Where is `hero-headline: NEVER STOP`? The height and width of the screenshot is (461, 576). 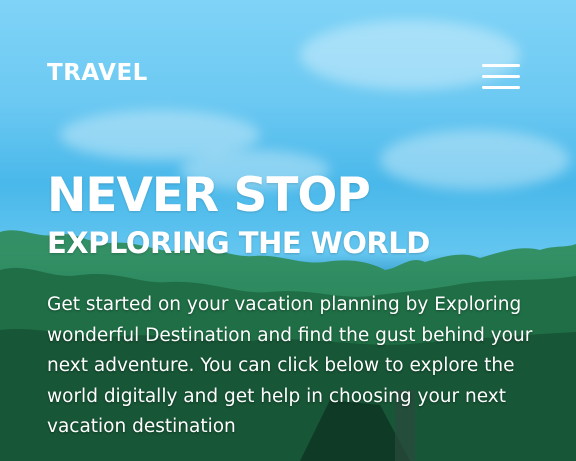 hero-headline: NEVER STOP is located at coordinates (209, 195).